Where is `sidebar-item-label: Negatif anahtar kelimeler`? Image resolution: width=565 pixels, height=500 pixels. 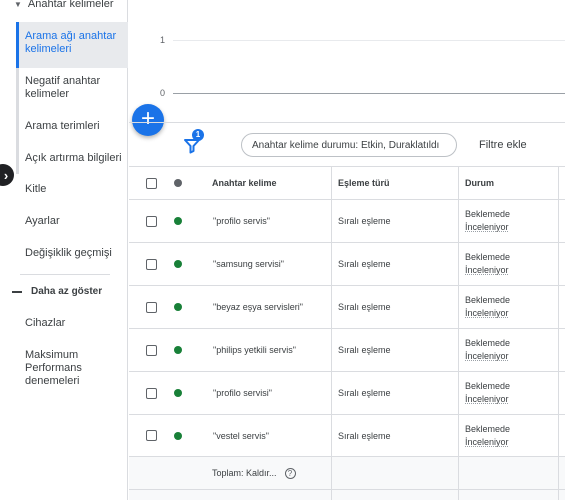 sidebar-item-label: Negatif anahtar kelimeler is located at coordinates (63, 87).